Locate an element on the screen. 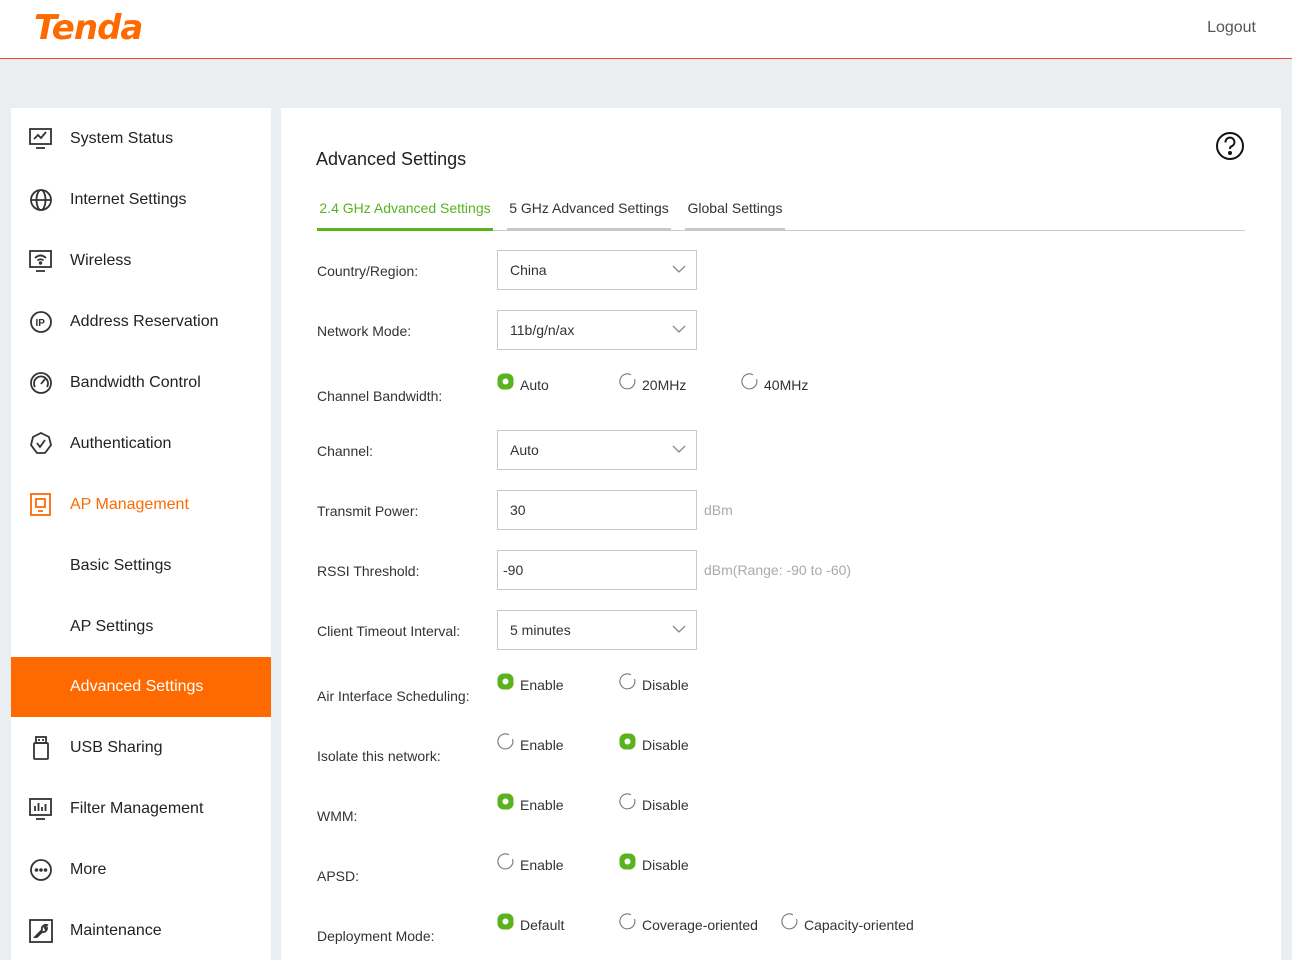  logout-link: Logout is located at coordinates (1231, 28).